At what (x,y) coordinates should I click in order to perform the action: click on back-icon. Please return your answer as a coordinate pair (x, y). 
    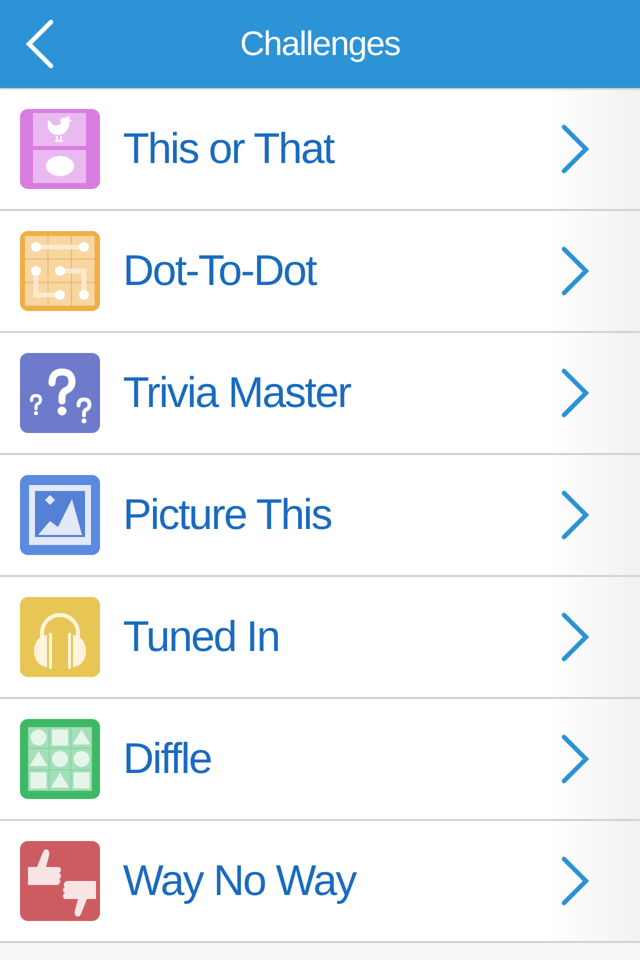
    Looking at the image, I should click on (40, 44).